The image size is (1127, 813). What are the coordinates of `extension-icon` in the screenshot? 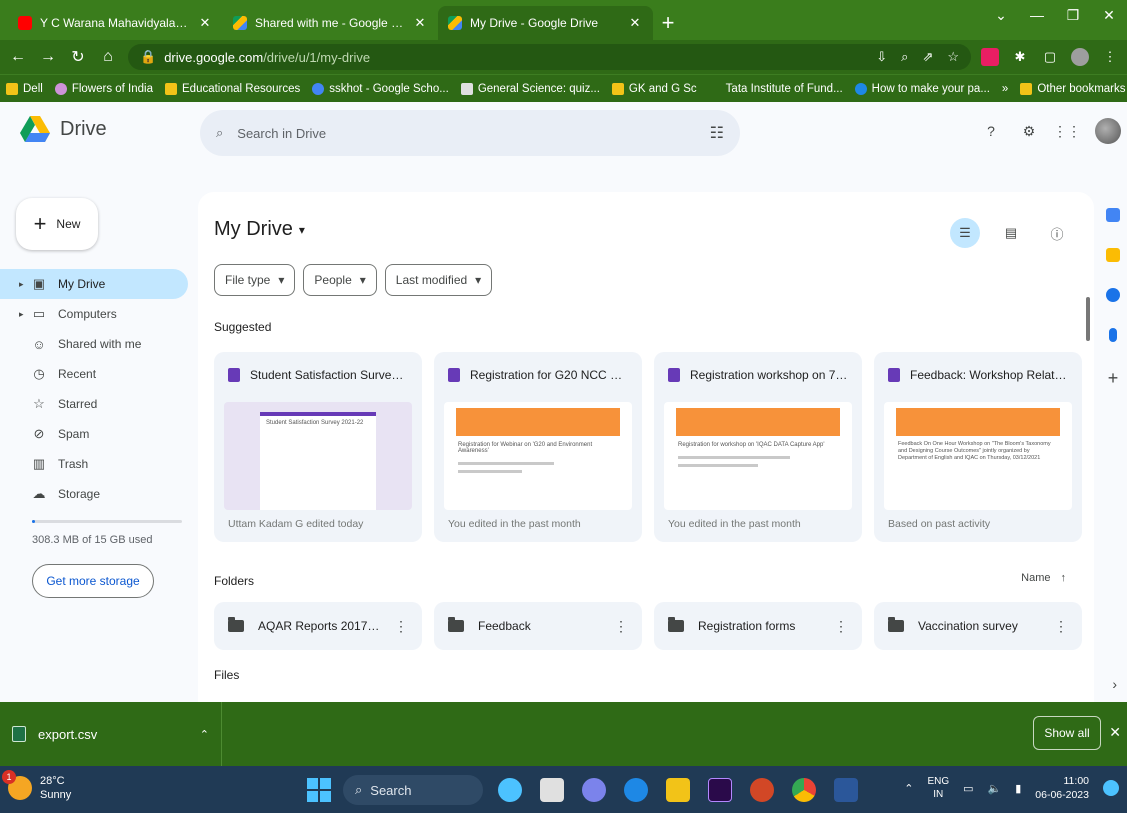 It's located at (990, 57).